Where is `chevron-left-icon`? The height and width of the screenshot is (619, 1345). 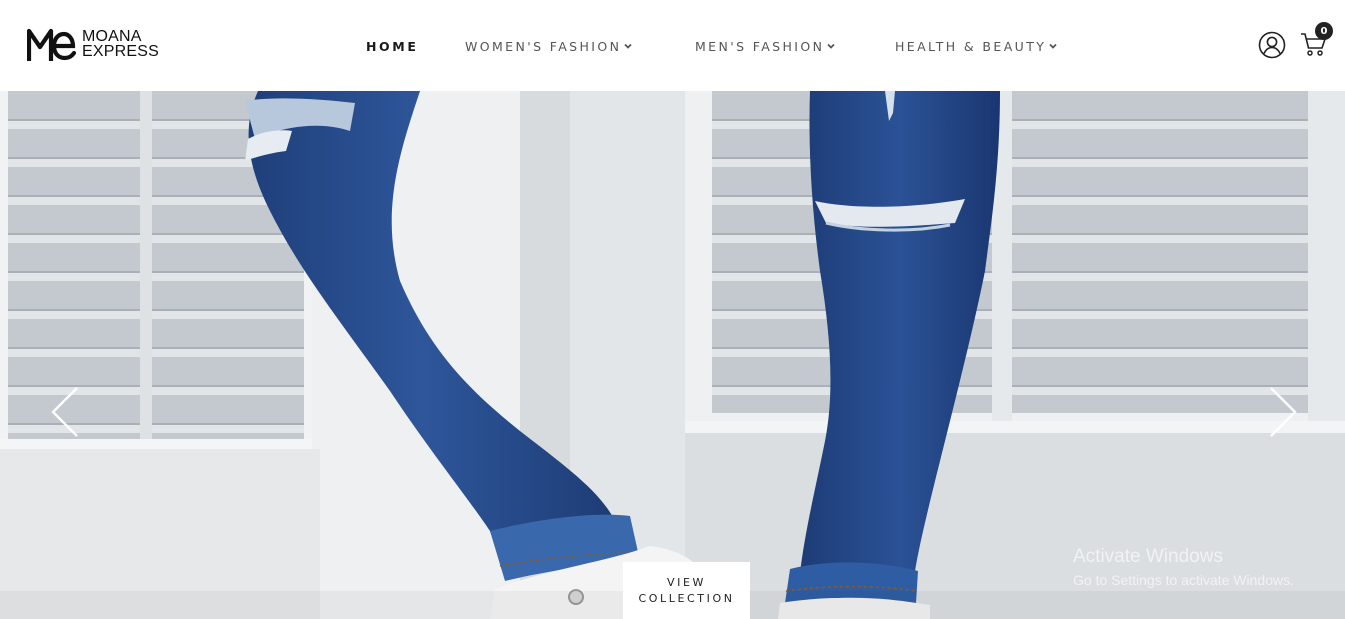
chevron-left-icon is located at coordinates (65, 412).